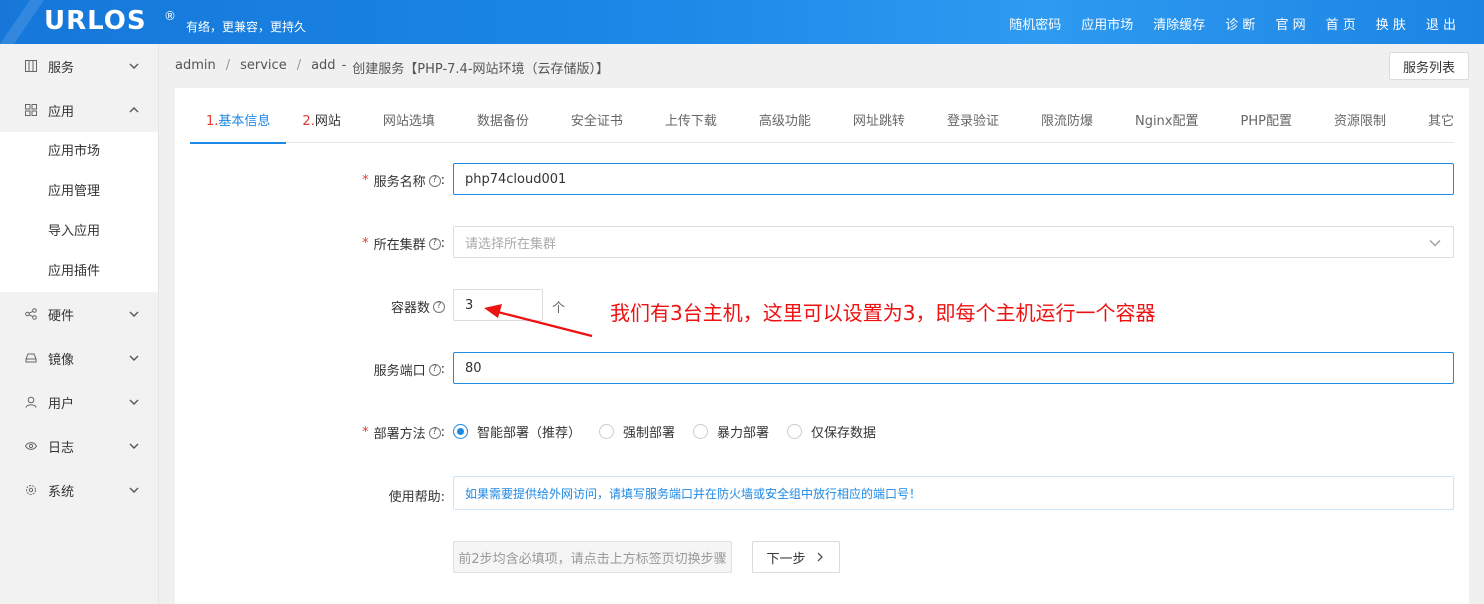  I want to click on tab-data-backup: 数据备份, so click(498, 115).